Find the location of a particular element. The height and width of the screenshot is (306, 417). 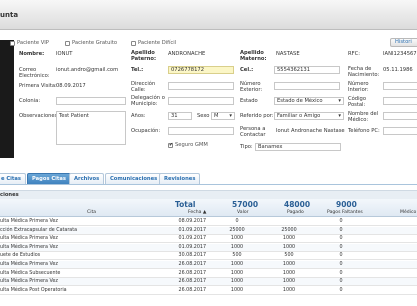

flag-vip-checkbox: Paciente VIP is located at coordinates (29, 43).